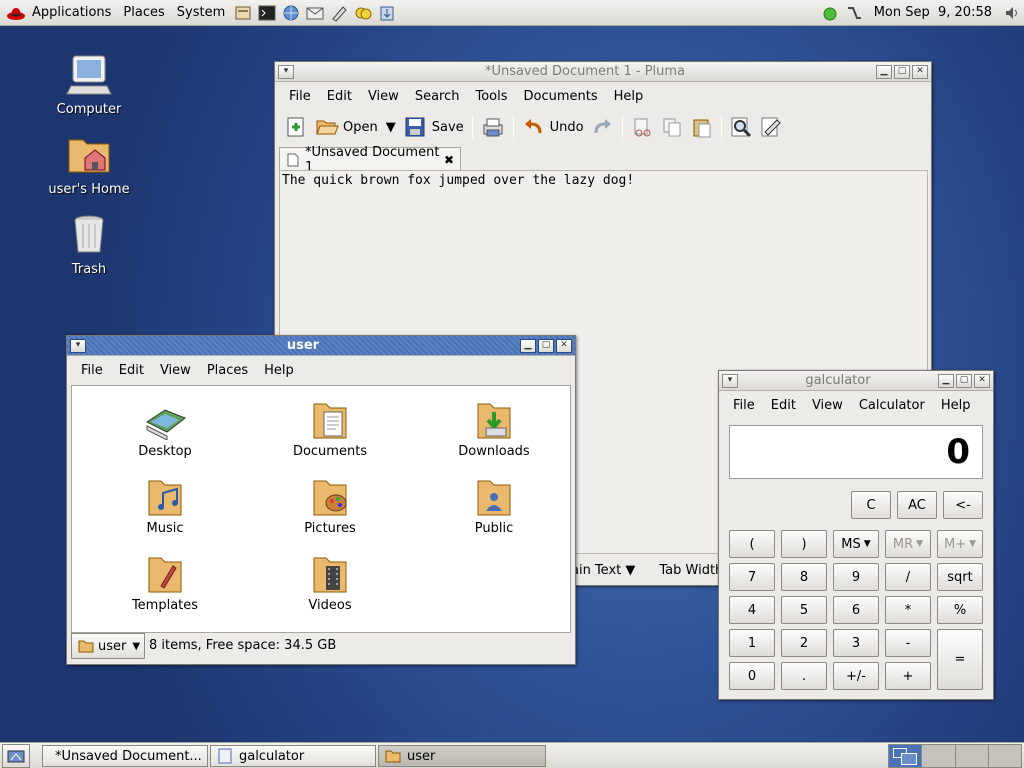 This screenshot has height=768, width=1024. What do you see at coordinates (1012, 13) in the screenshot?
I see `volume-icon` at bounding box center [1012, 13].